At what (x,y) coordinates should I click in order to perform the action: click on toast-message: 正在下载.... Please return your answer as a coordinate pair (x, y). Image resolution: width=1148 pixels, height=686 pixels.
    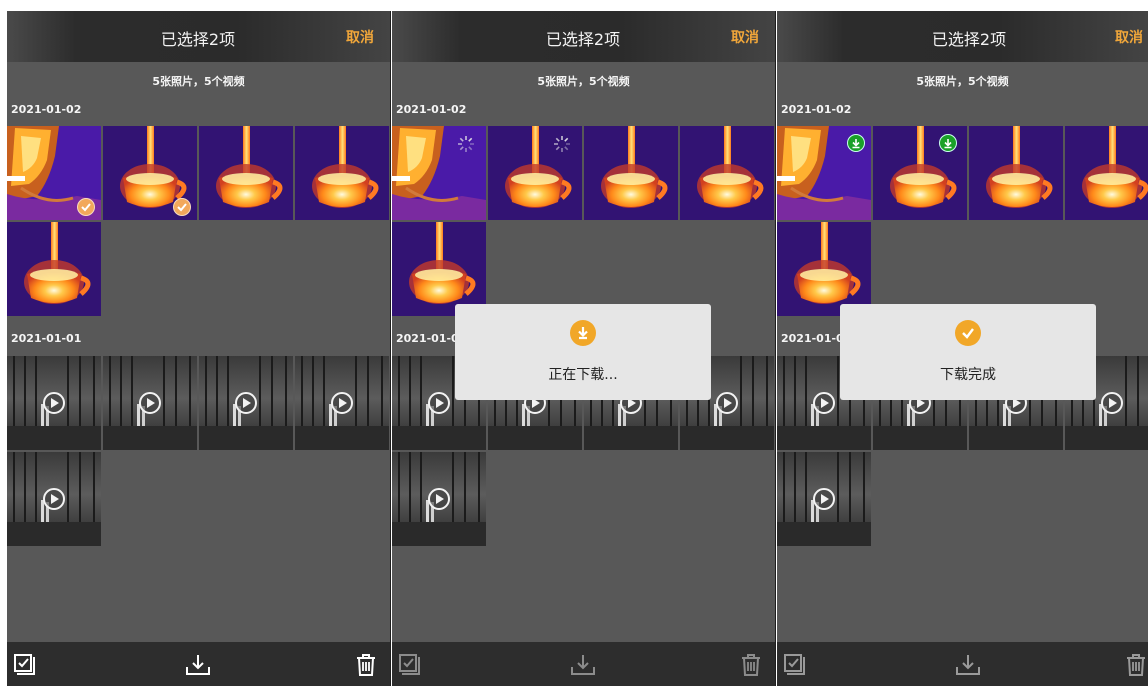
    Looking at the image, I should click on (583, 375).